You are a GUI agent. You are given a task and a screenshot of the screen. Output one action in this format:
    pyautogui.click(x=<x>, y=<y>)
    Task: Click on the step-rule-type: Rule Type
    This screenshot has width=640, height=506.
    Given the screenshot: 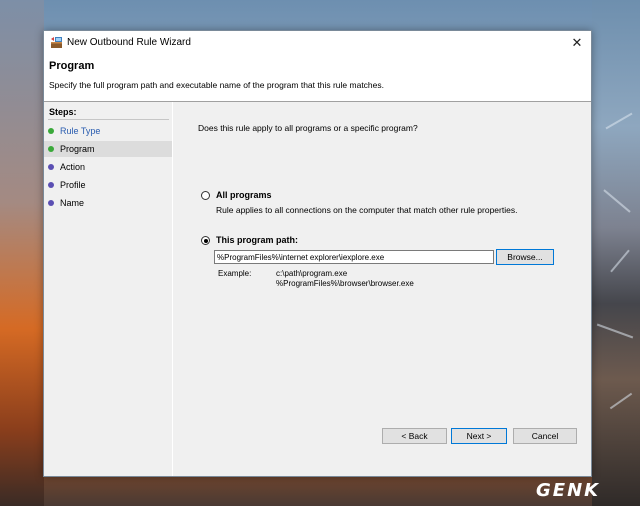 What is the action you would take?
    pyautogui.click(x=108, y=131)
    